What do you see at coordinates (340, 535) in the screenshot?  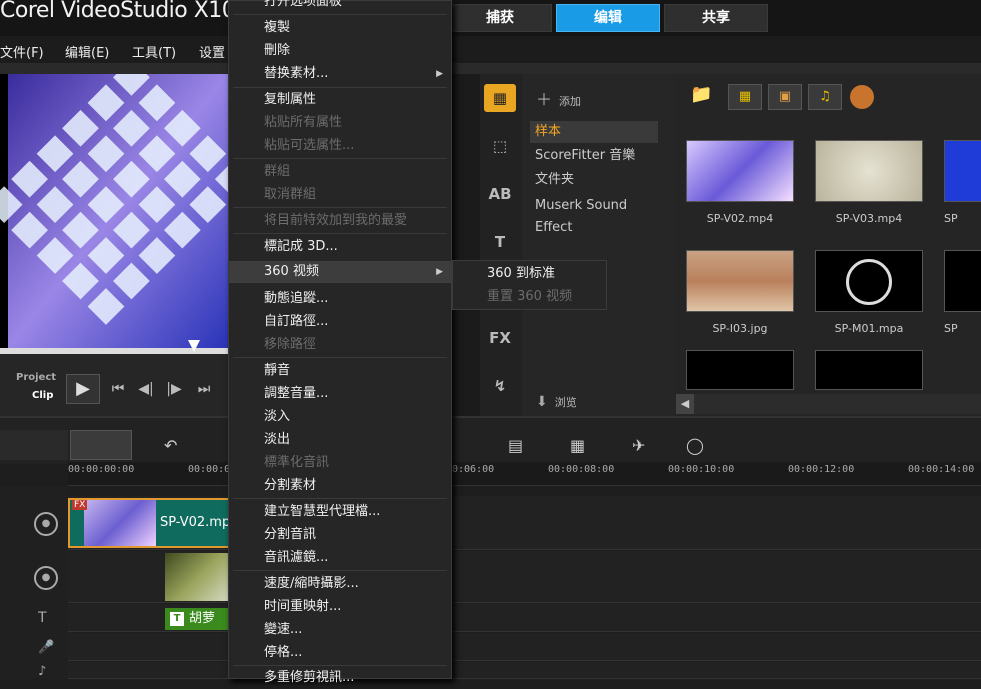 I see `menu-item-split-audio: 分割音訊` at bounding box center [340, 535].